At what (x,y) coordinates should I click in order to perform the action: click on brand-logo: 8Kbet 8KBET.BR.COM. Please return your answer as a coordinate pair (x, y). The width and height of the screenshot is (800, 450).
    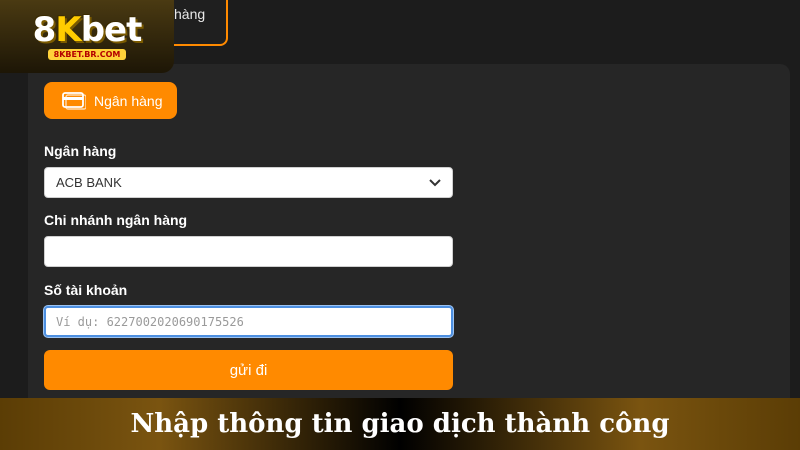
    Looking at the image, I should click on (87, 36).